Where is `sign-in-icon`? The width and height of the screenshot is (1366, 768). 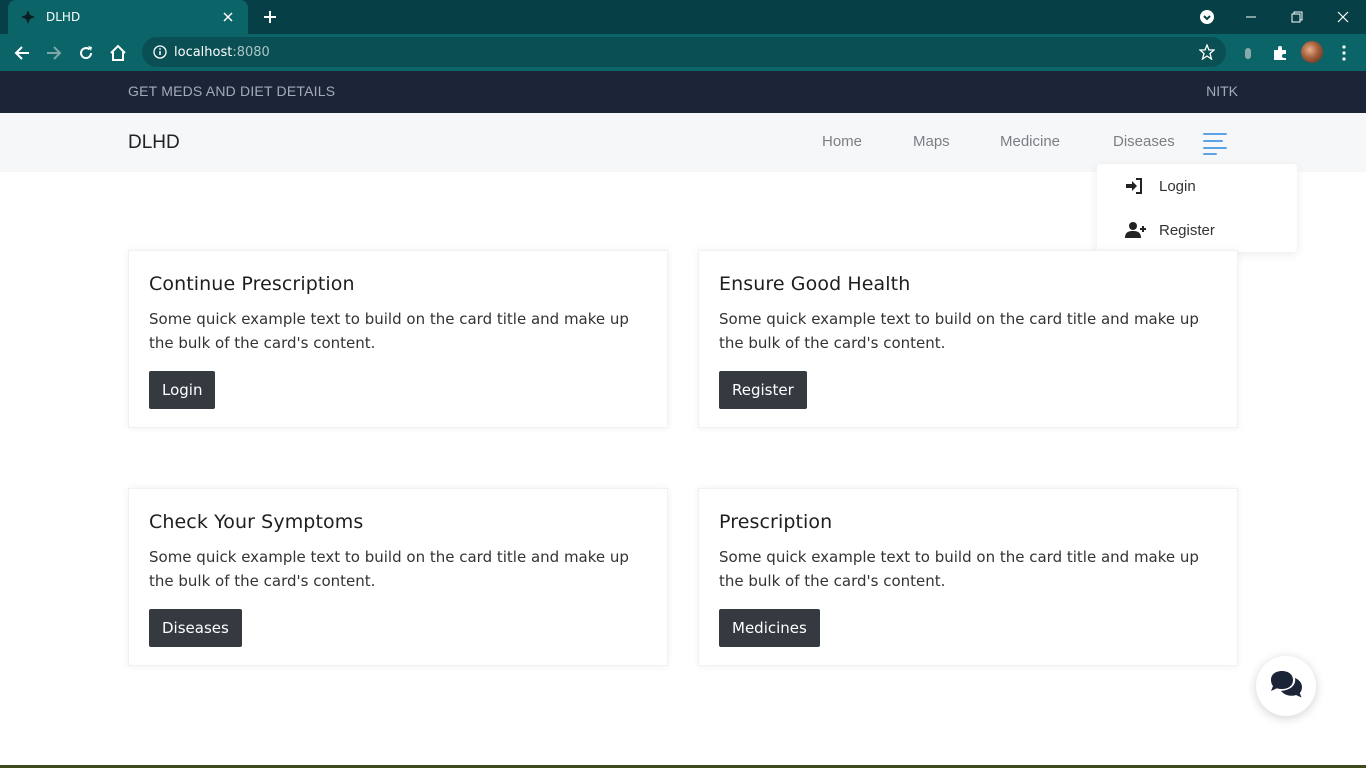
sign-in-icon is located at coordinates (1136, 186).